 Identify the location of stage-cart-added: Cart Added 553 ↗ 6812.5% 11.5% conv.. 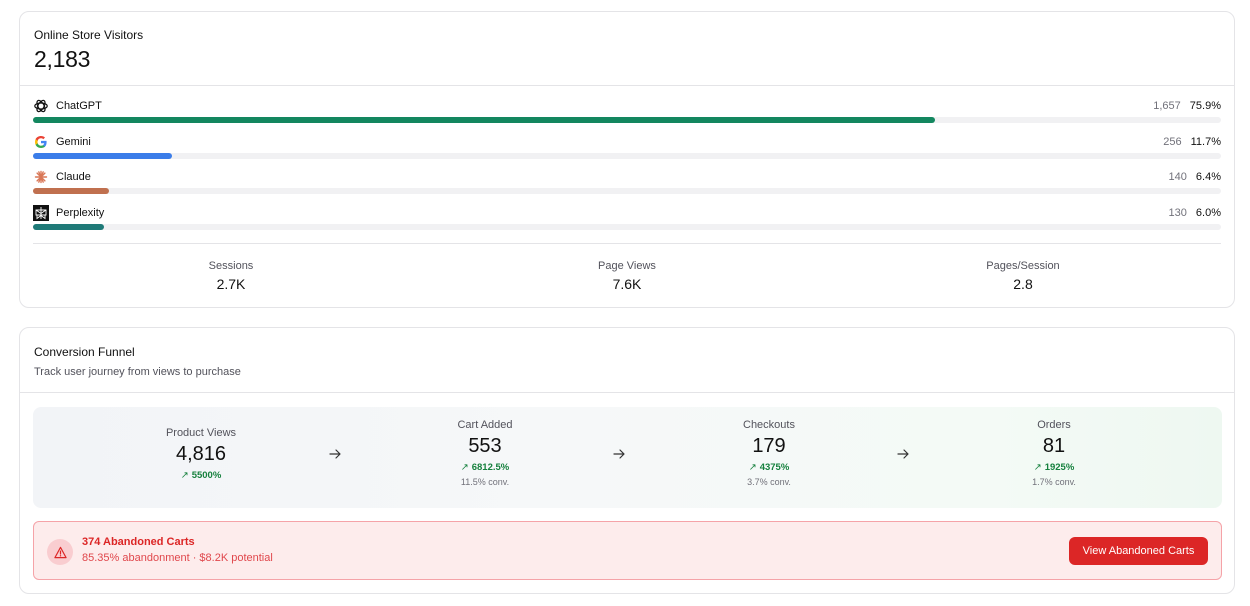
(485, 453).